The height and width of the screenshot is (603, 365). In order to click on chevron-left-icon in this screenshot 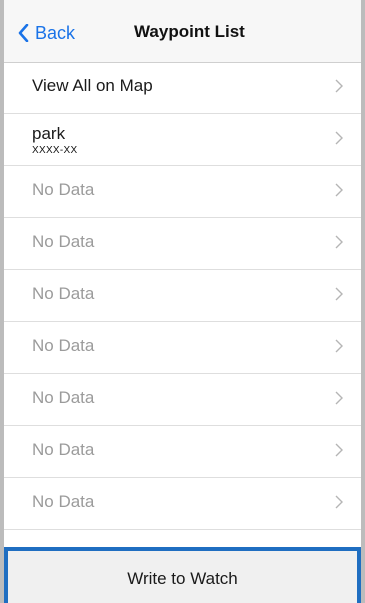, I will do `click(23, 33)`.